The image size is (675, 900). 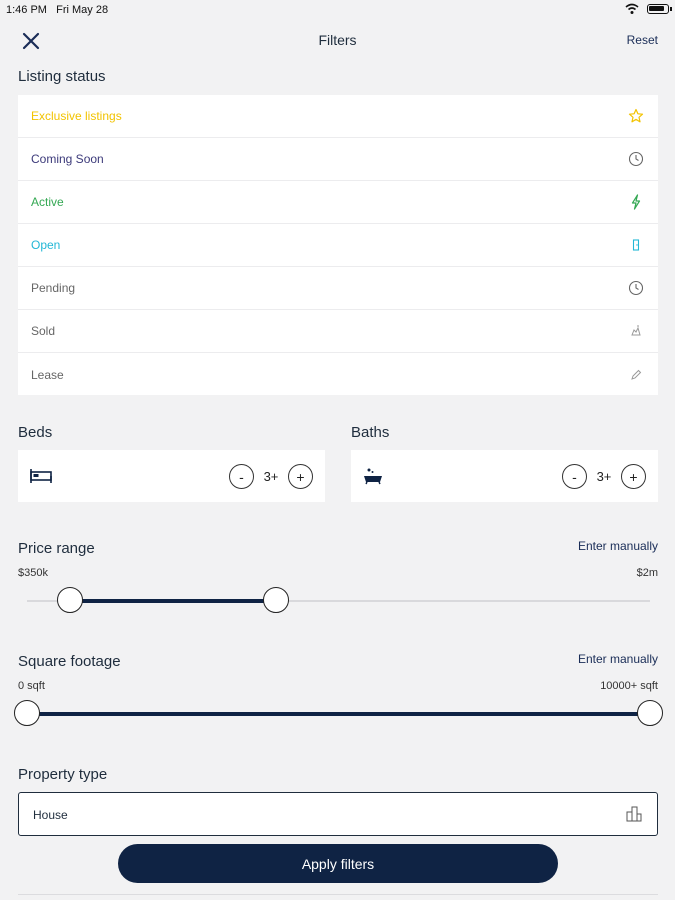 I want to click on beds-card: - 3+ +, so click(x=171, y=476).